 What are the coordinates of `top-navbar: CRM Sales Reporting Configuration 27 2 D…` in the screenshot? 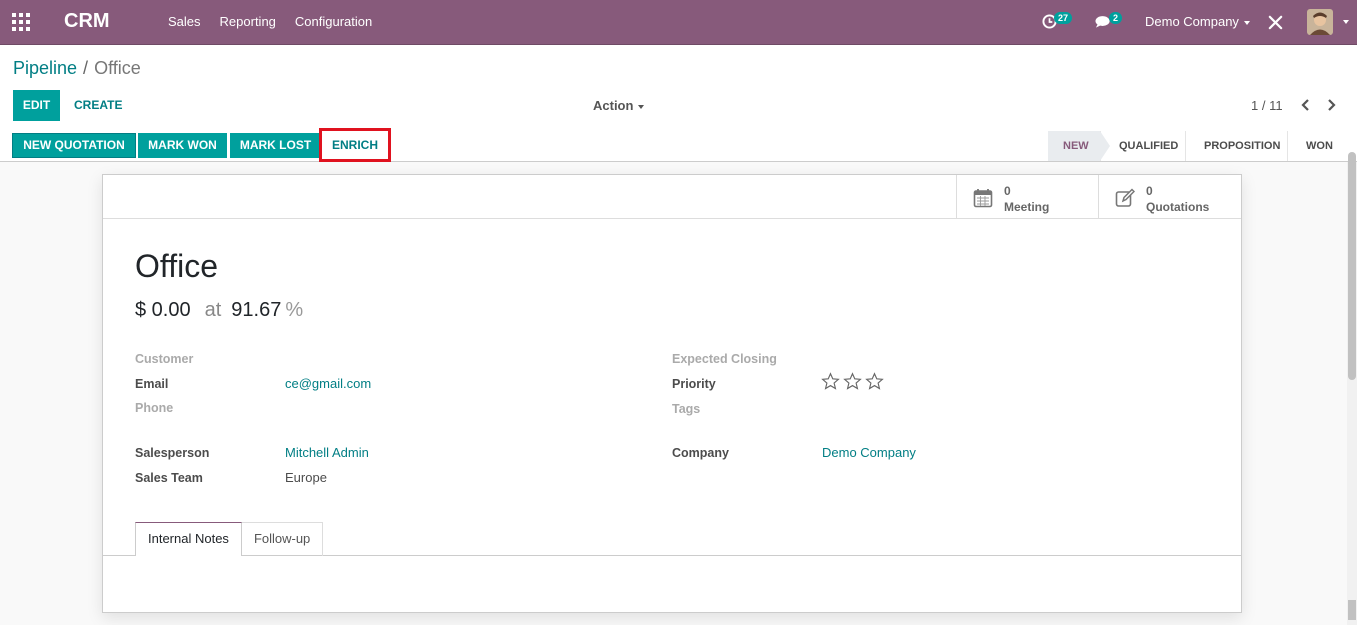 It's located at (678, 22).